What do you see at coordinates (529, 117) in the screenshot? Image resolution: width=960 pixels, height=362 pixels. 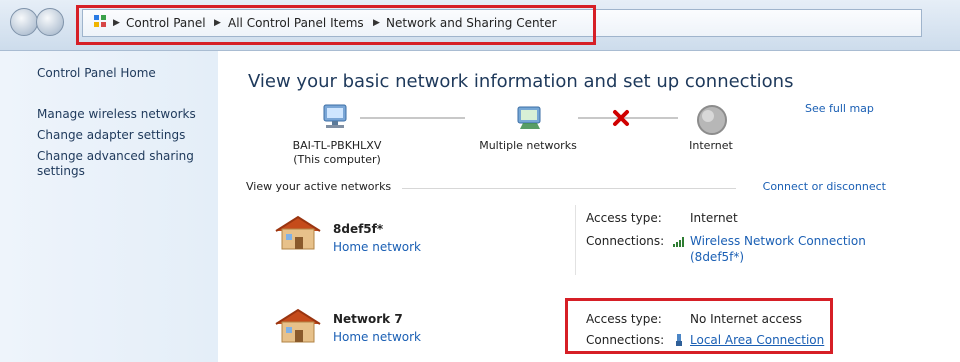 I see `multiple-networks-icon` at bounding box center [529, 117].